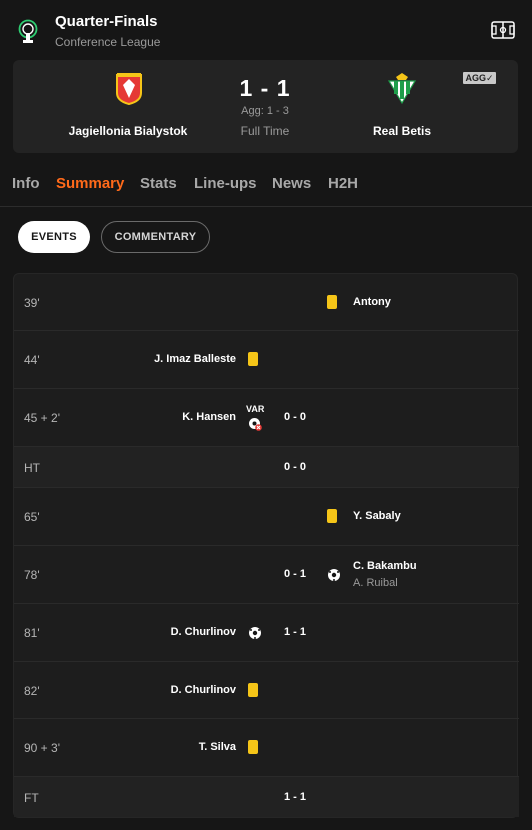 The height and width of the screenshot is (830, 532). Describe the element at coordinates (255, 409) in the screenshot. I see `var-label: VAR` at that location.